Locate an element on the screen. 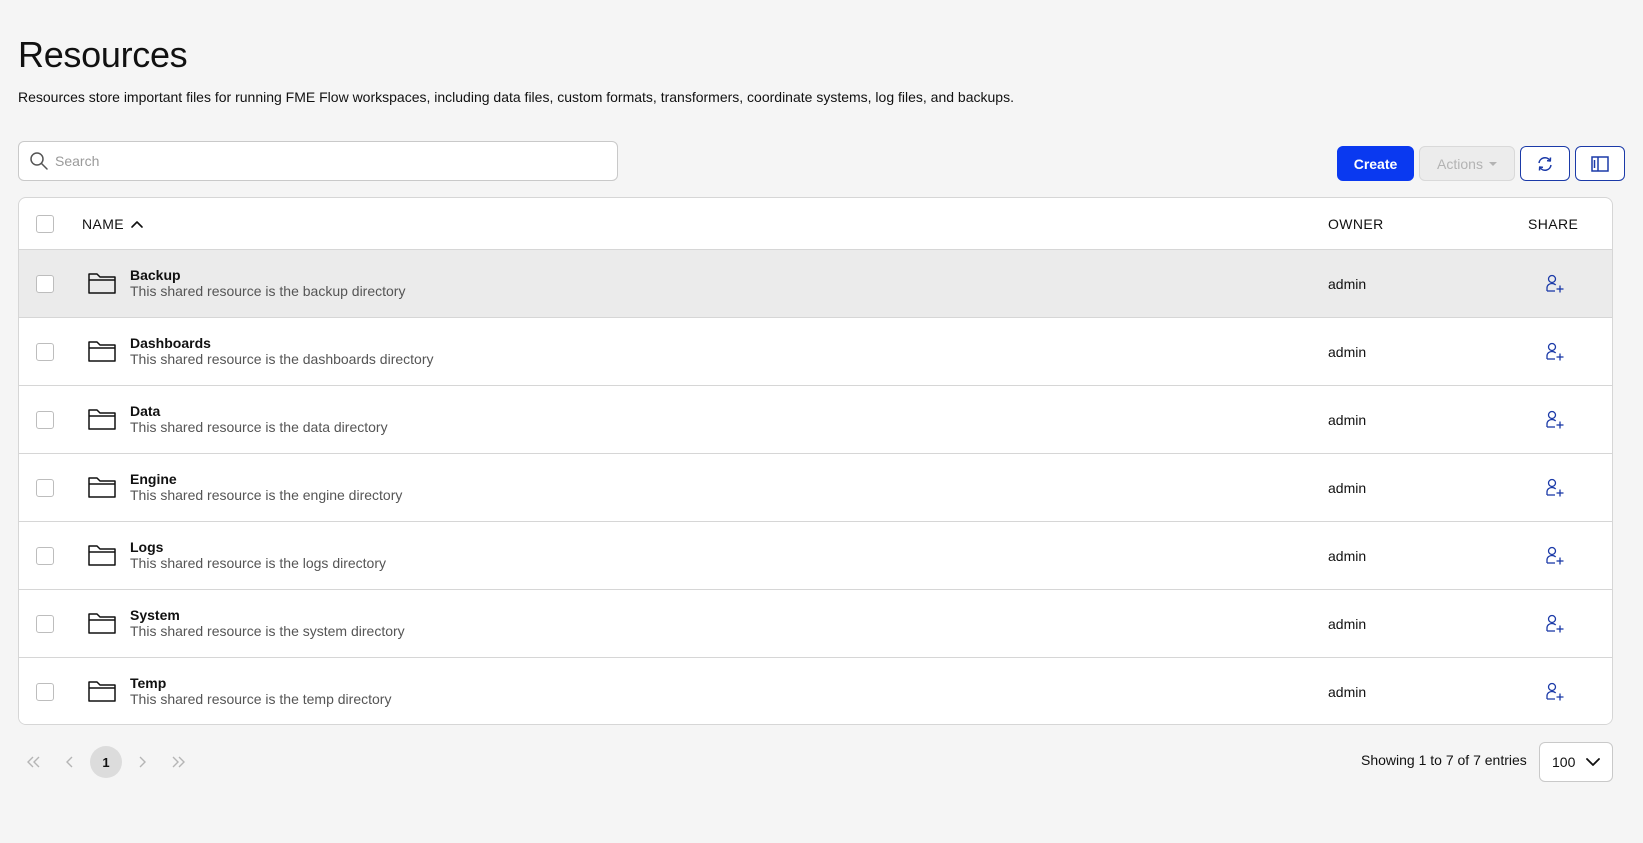 This screenshot has width=1643, height=843. columns-panel-button is located at coordinates (1600, 163).